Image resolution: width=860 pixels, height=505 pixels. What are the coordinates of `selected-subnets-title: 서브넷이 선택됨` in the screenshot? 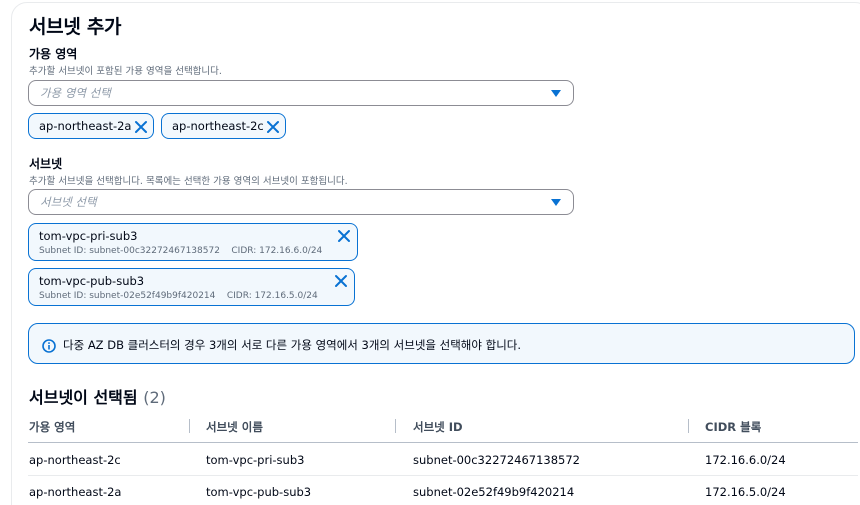 It's located at (83, 397).